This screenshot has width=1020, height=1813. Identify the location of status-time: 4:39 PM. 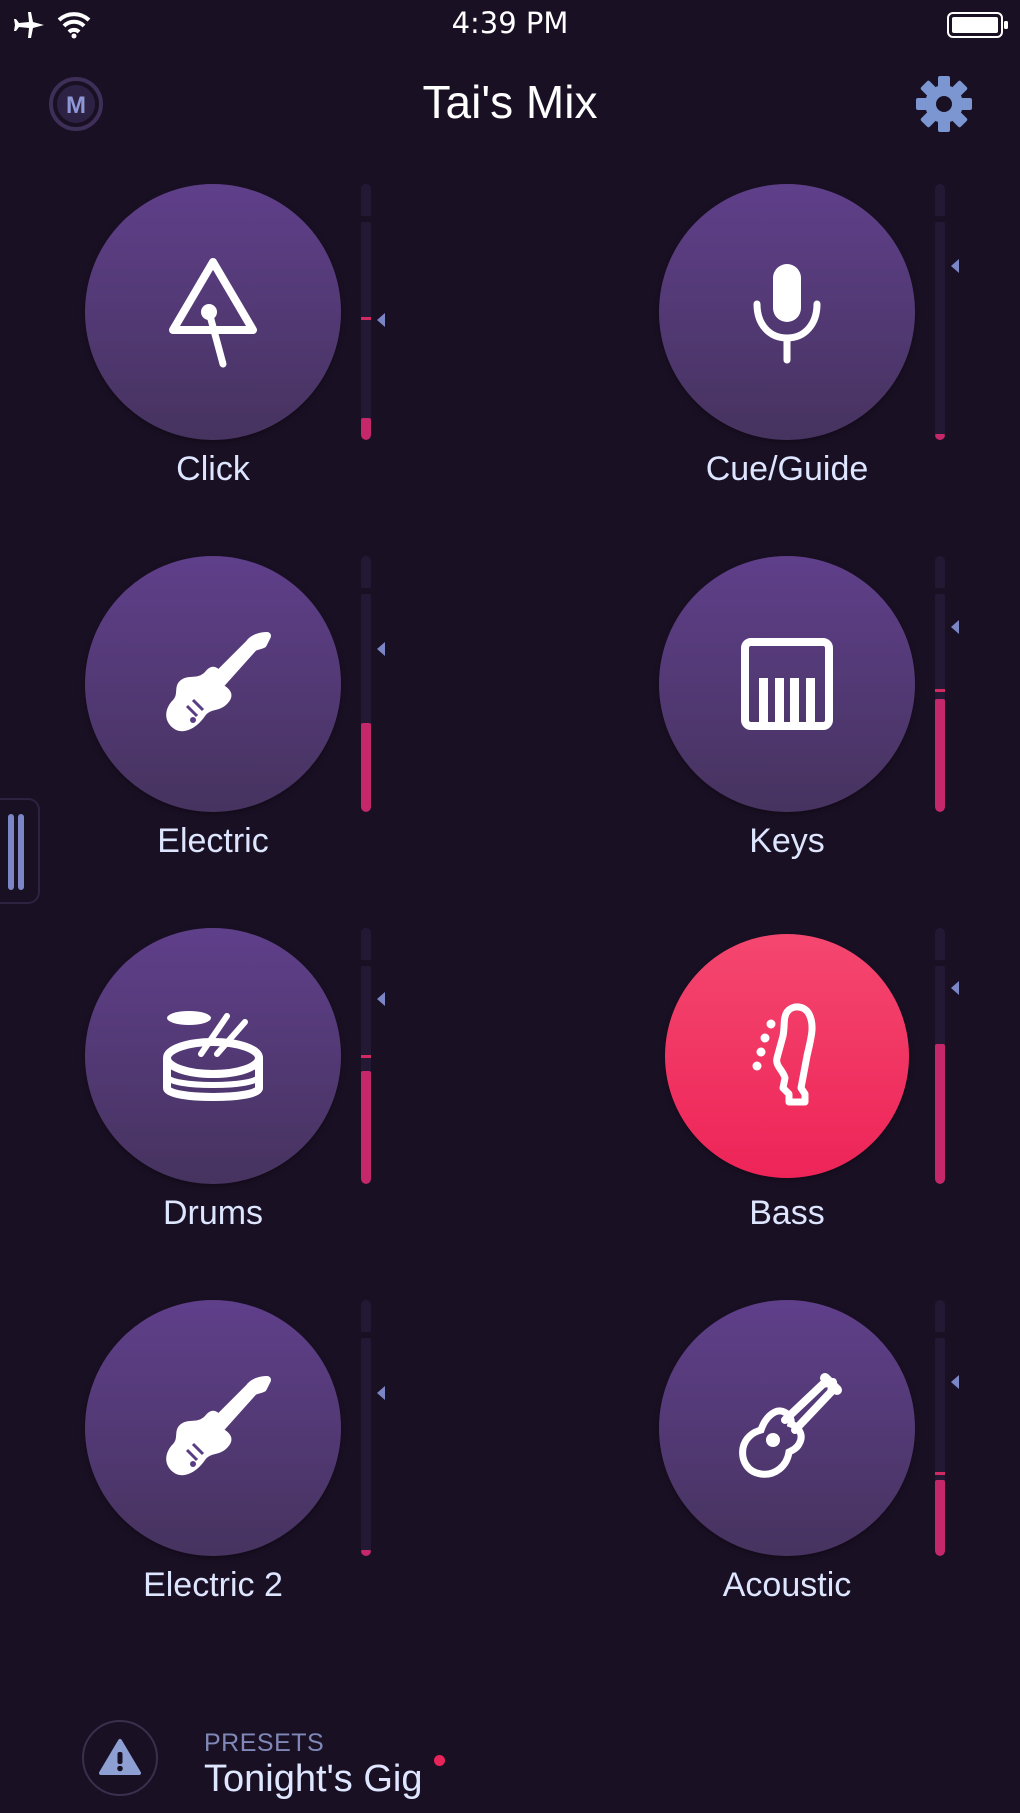
(510, 23).